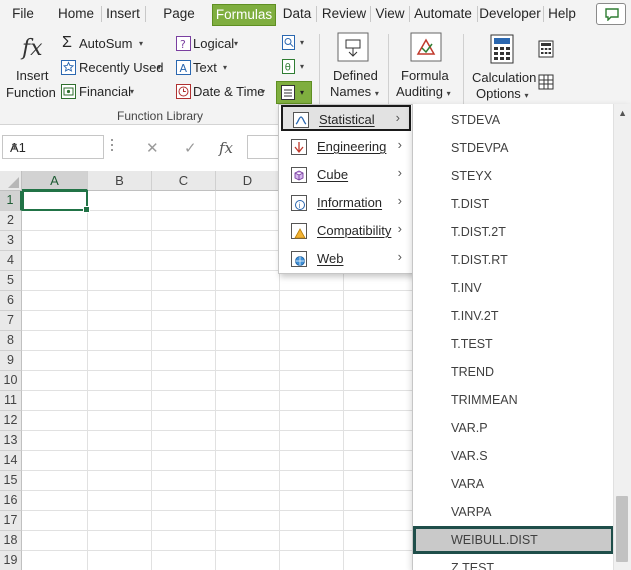 The image size is (631, 570). I want to click on column-header-a: A, so click(55, 181).